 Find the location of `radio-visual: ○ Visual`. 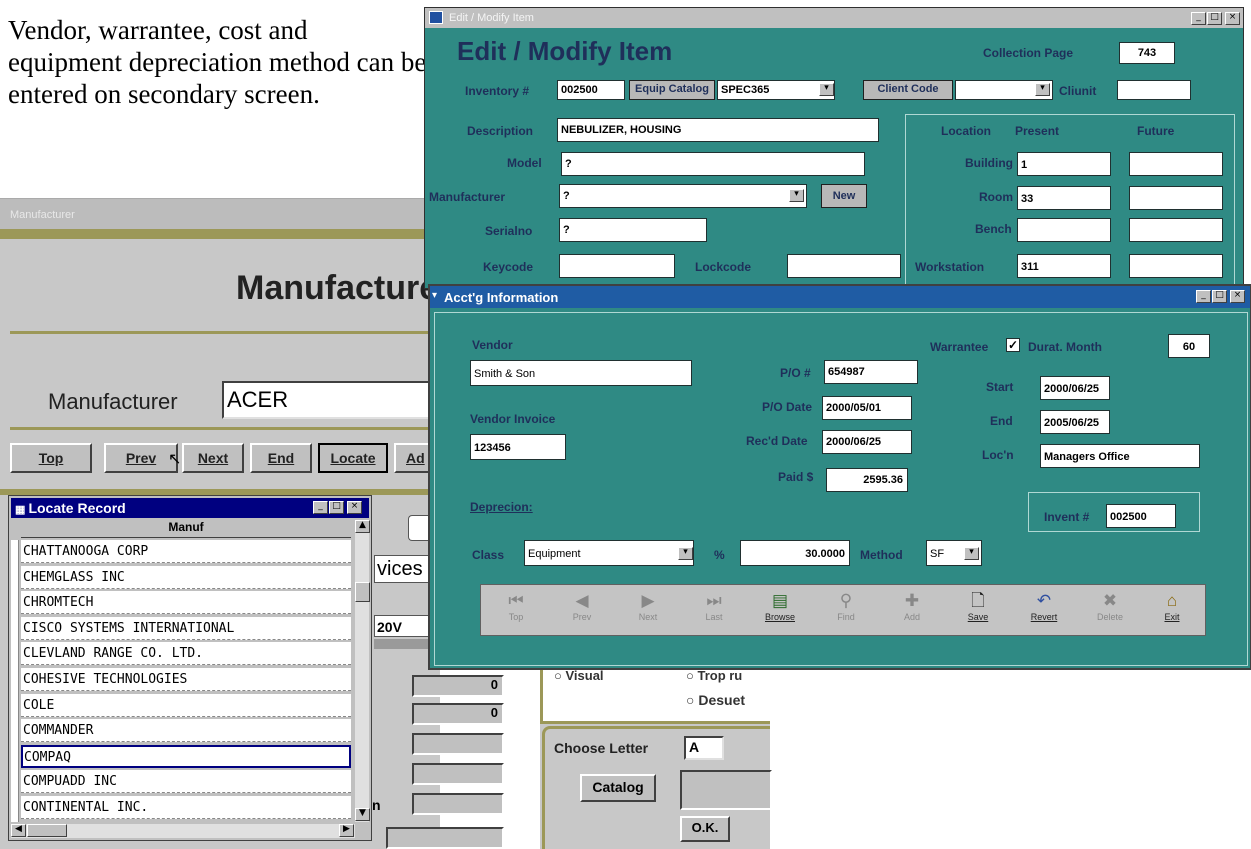

radio-visual: ○ Visual is located at coordinates (579, 675).